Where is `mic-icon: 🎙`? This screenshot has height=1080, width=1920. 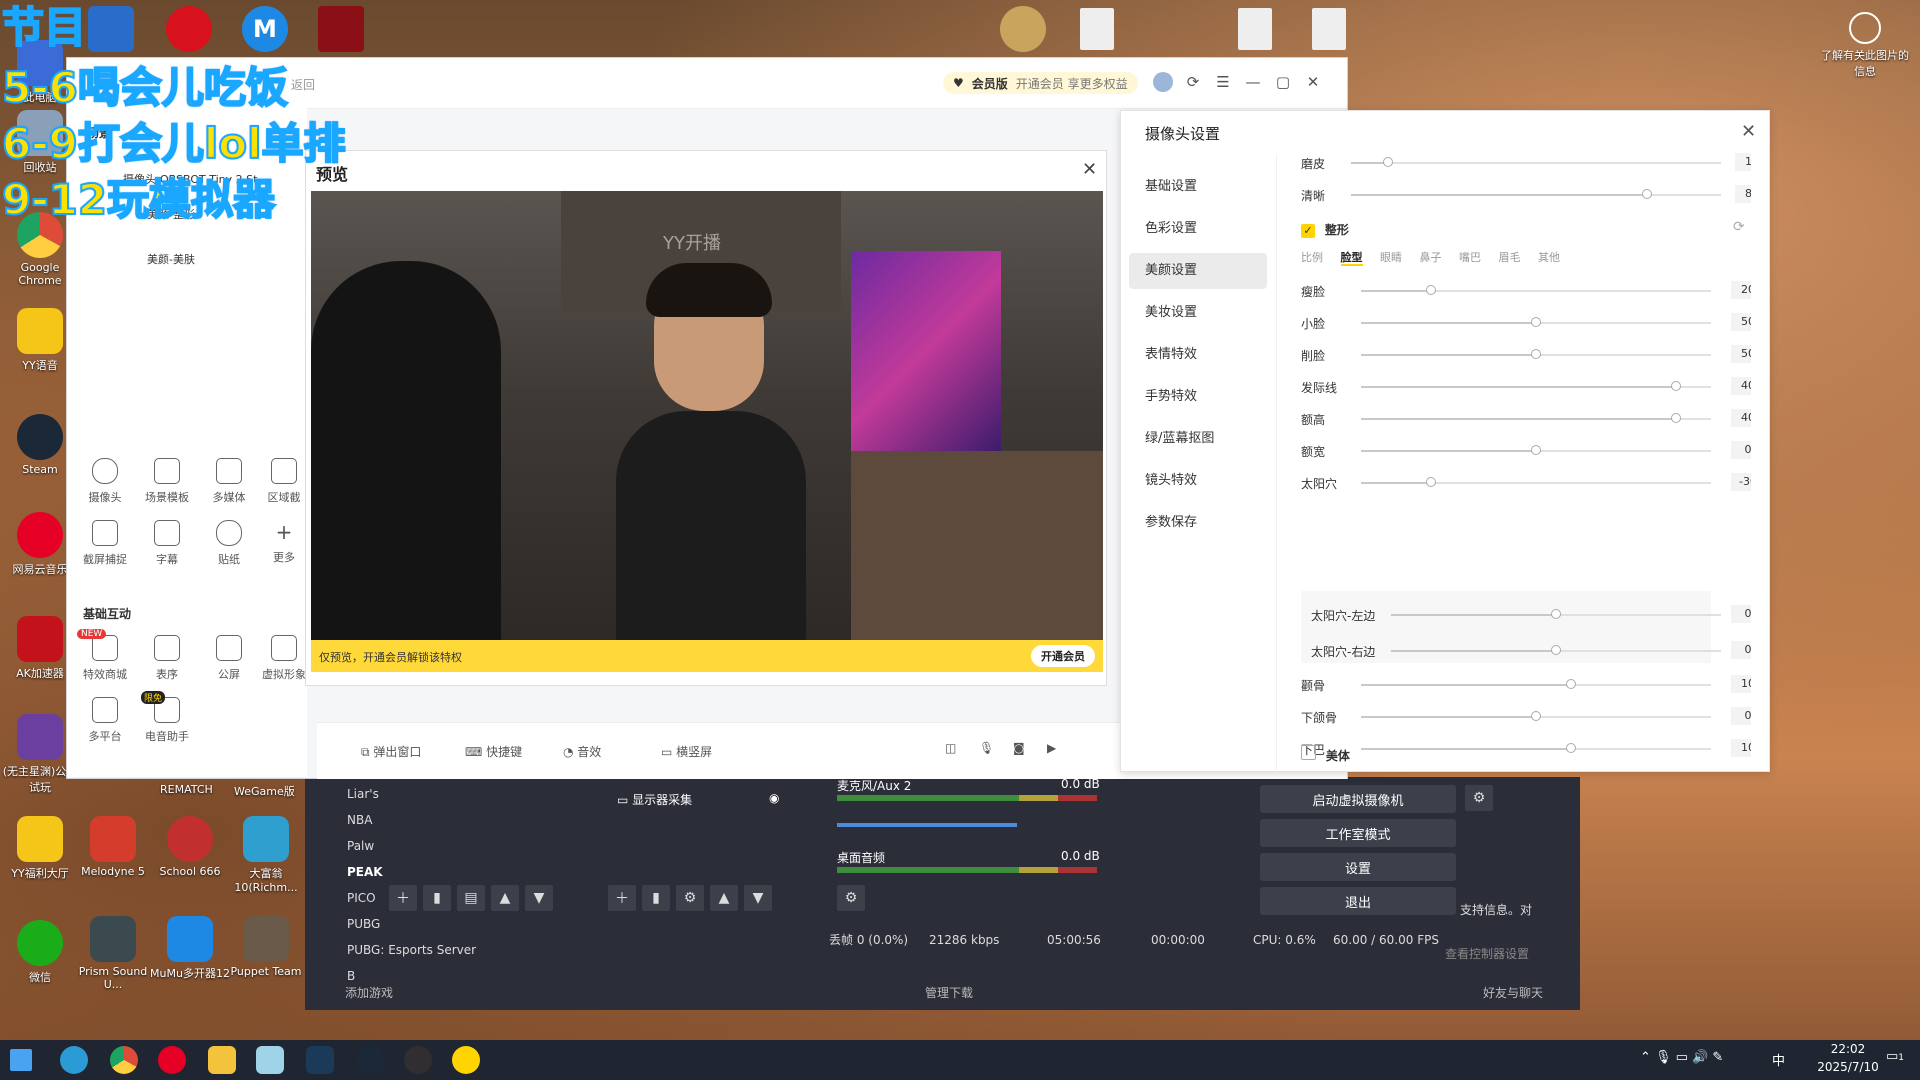
mic-icon: 🎙 is located at coordinates (986, 748).